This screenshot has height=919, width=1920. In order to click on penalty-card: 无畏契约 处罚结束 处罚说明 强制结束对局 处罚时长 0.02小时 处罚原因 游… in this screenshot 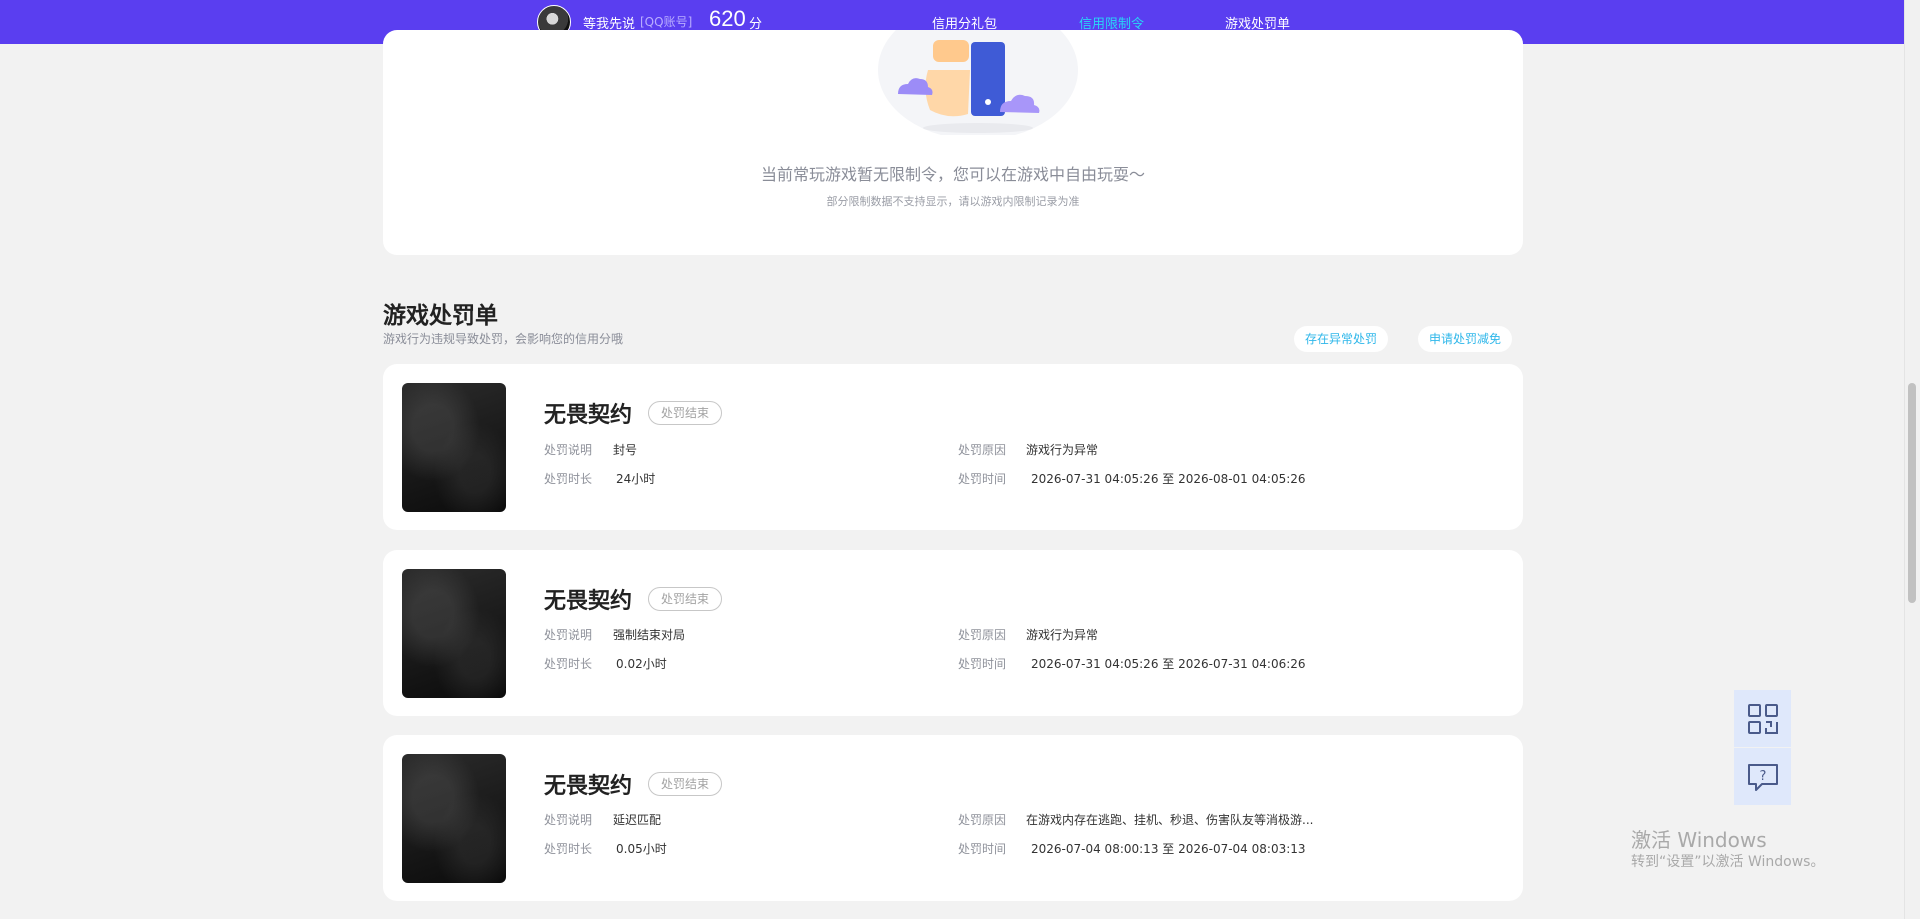, I will do `click(953, 633)`.